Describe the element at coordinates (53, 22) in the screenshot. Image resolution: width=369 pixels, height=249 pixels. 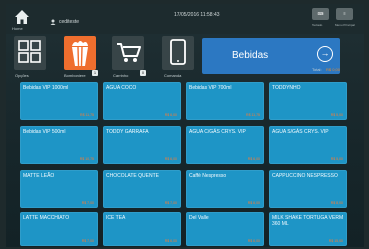
I see `user-icon` at that location.